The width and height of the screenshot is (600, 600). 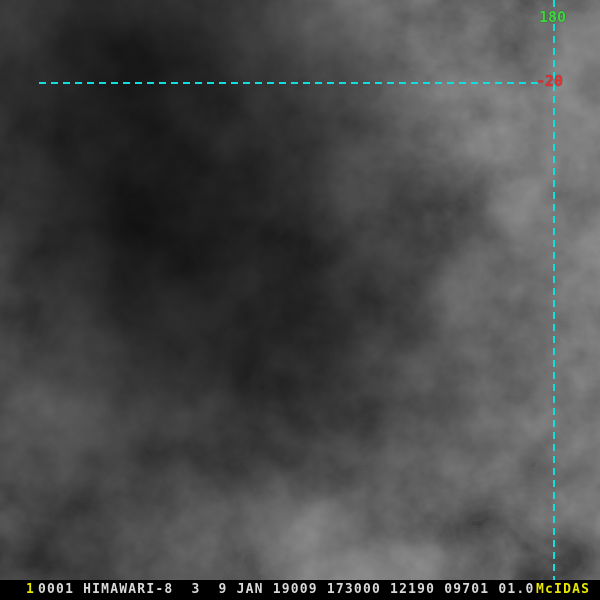 What do you see at coordinates (288, 83) in the screenshot?
I see `graticule-latitude-line` at bounding box center [288, 83].